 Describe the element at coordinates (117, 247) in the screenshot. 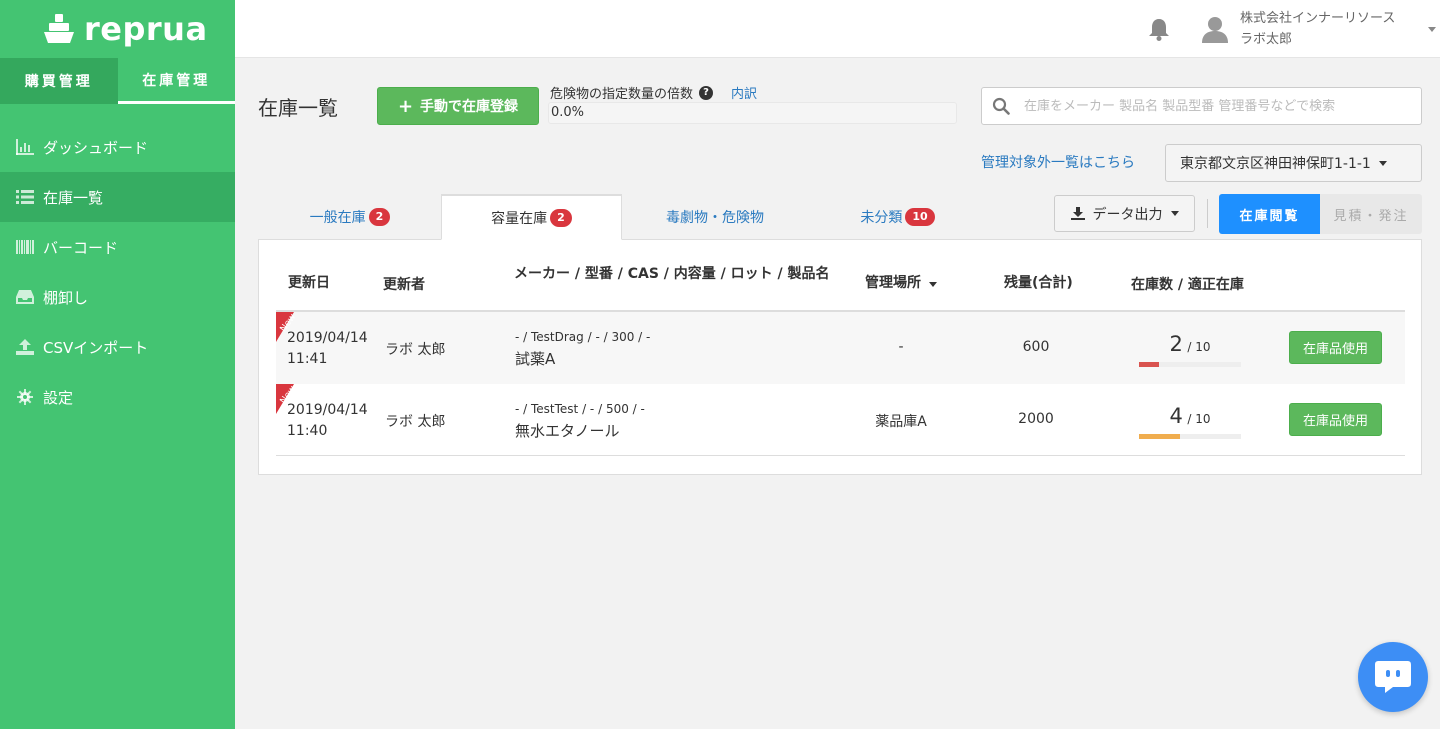

I see `sidebar-item-barcode: バーコード` at that location.